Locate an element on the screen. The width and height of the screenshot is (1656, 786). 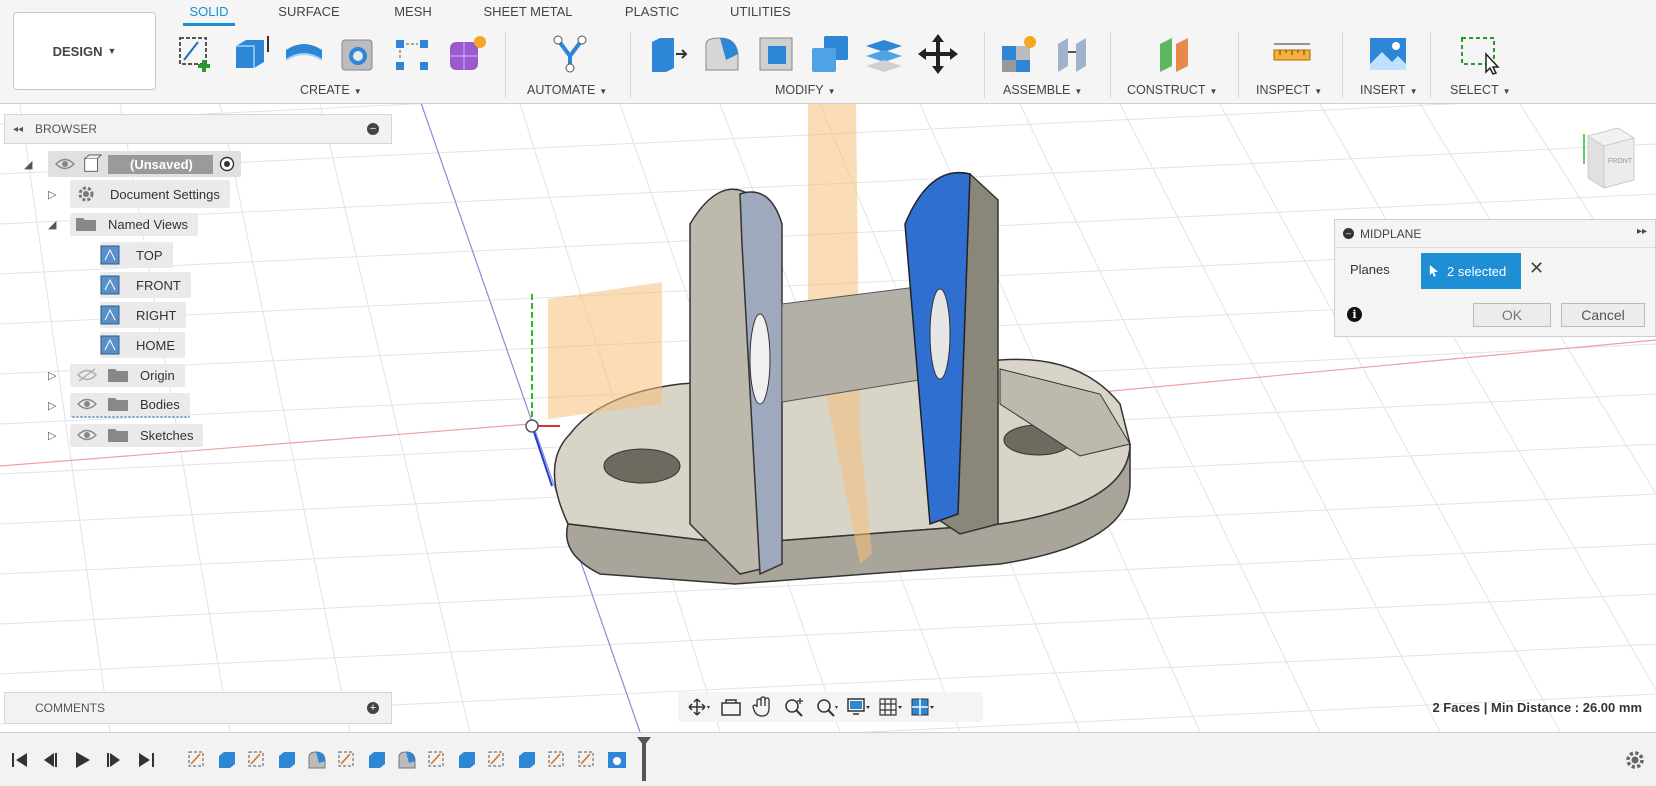
move-copy-icon is located at coordinates (938, 54).